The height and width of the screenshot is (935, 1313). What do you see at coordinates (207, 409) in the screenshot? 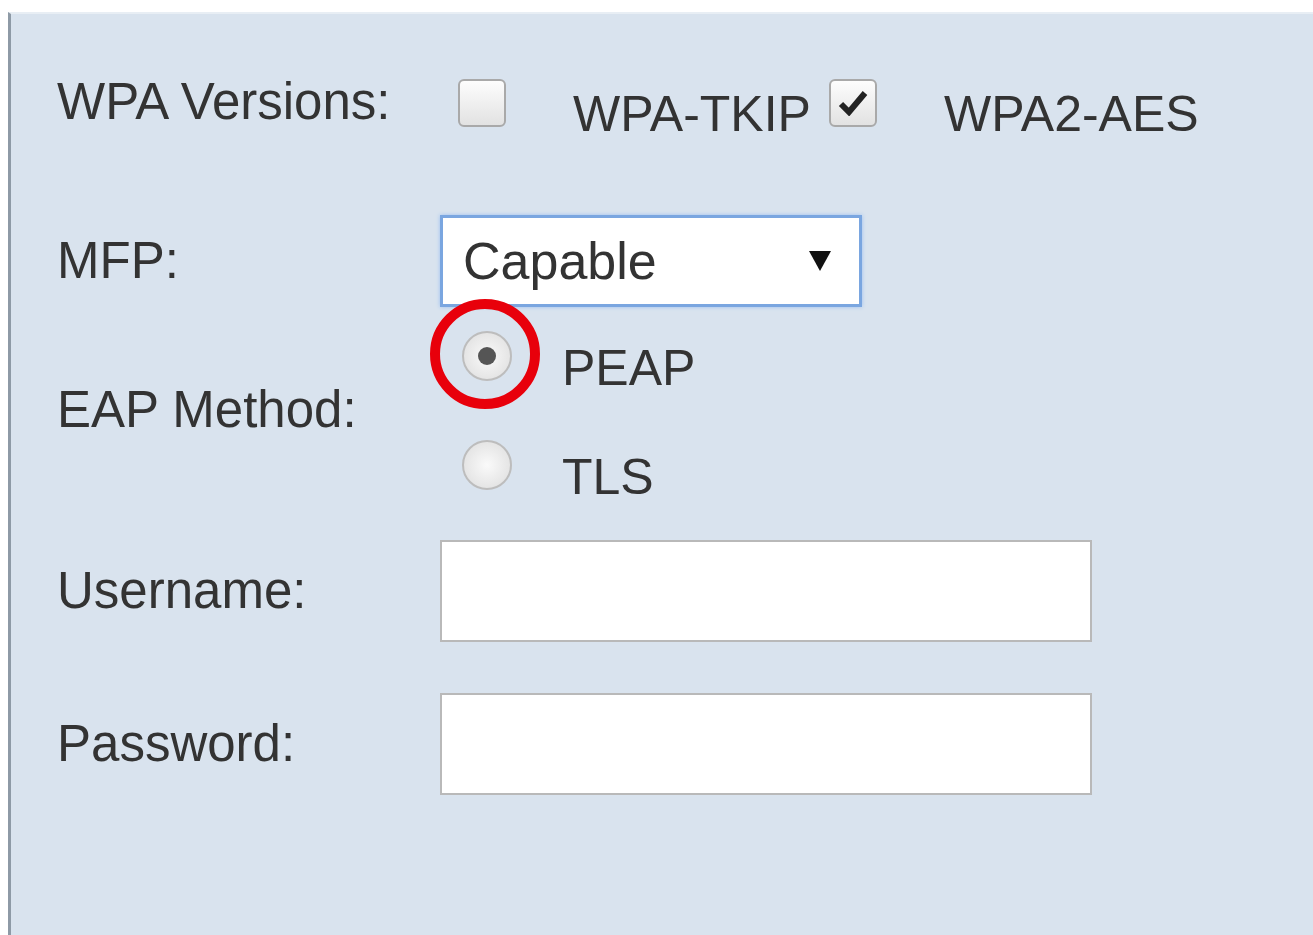
I see `field-label: EAP Method:` at bounding box center [207, 409].